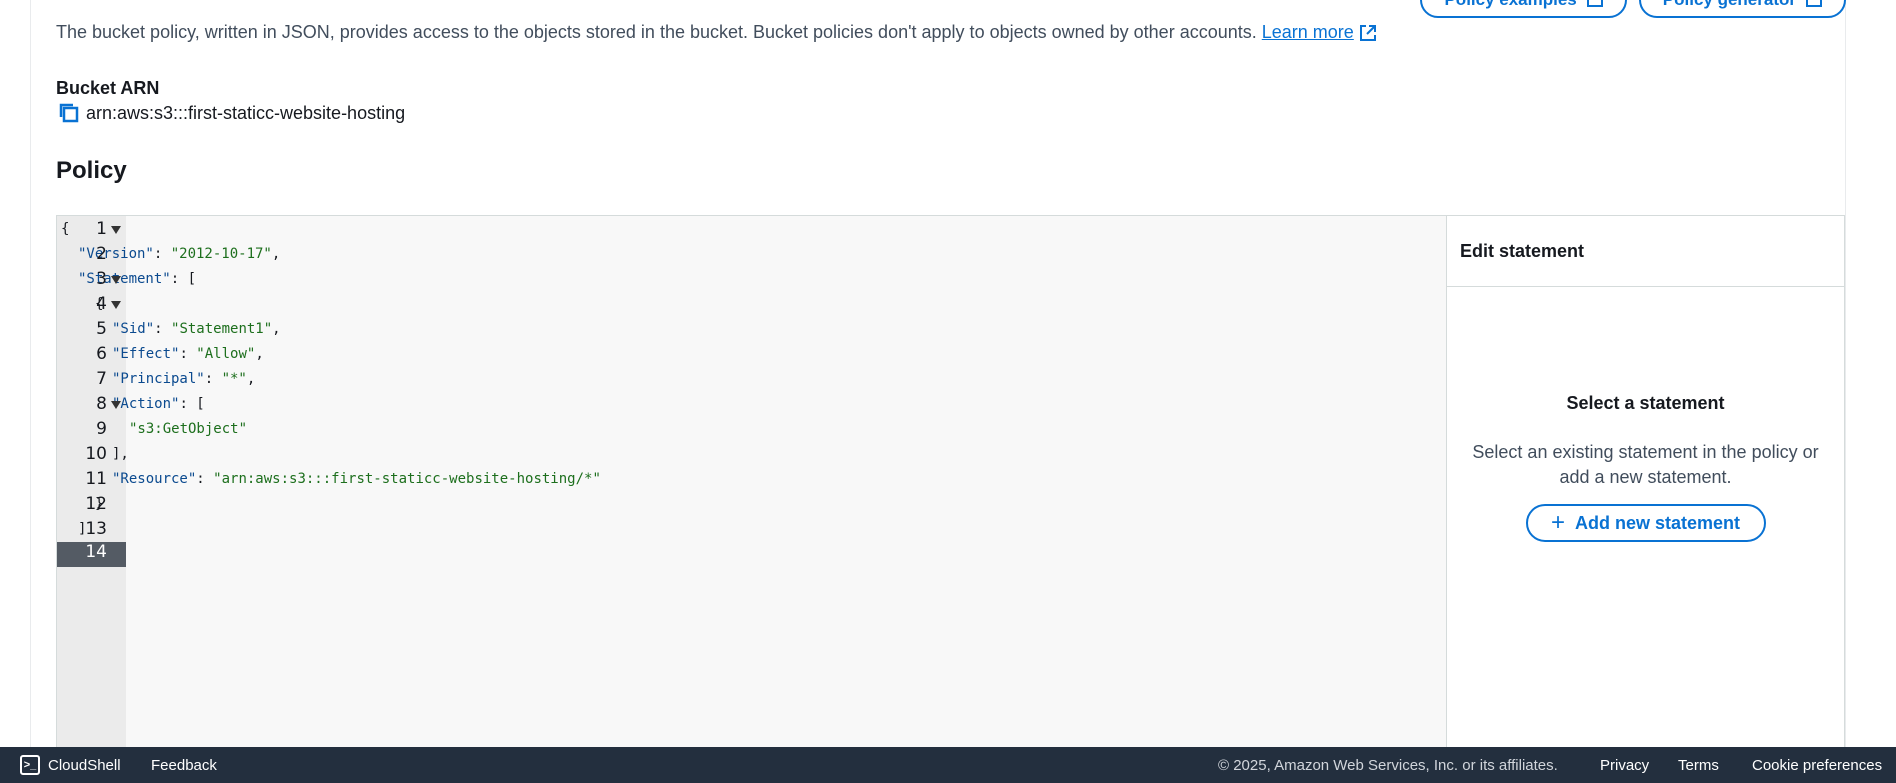  What do you see at coordinates (779, 429) in the screenshot?
I see `code-line: "s3:GetObject"` at bounding box center [779, 429].